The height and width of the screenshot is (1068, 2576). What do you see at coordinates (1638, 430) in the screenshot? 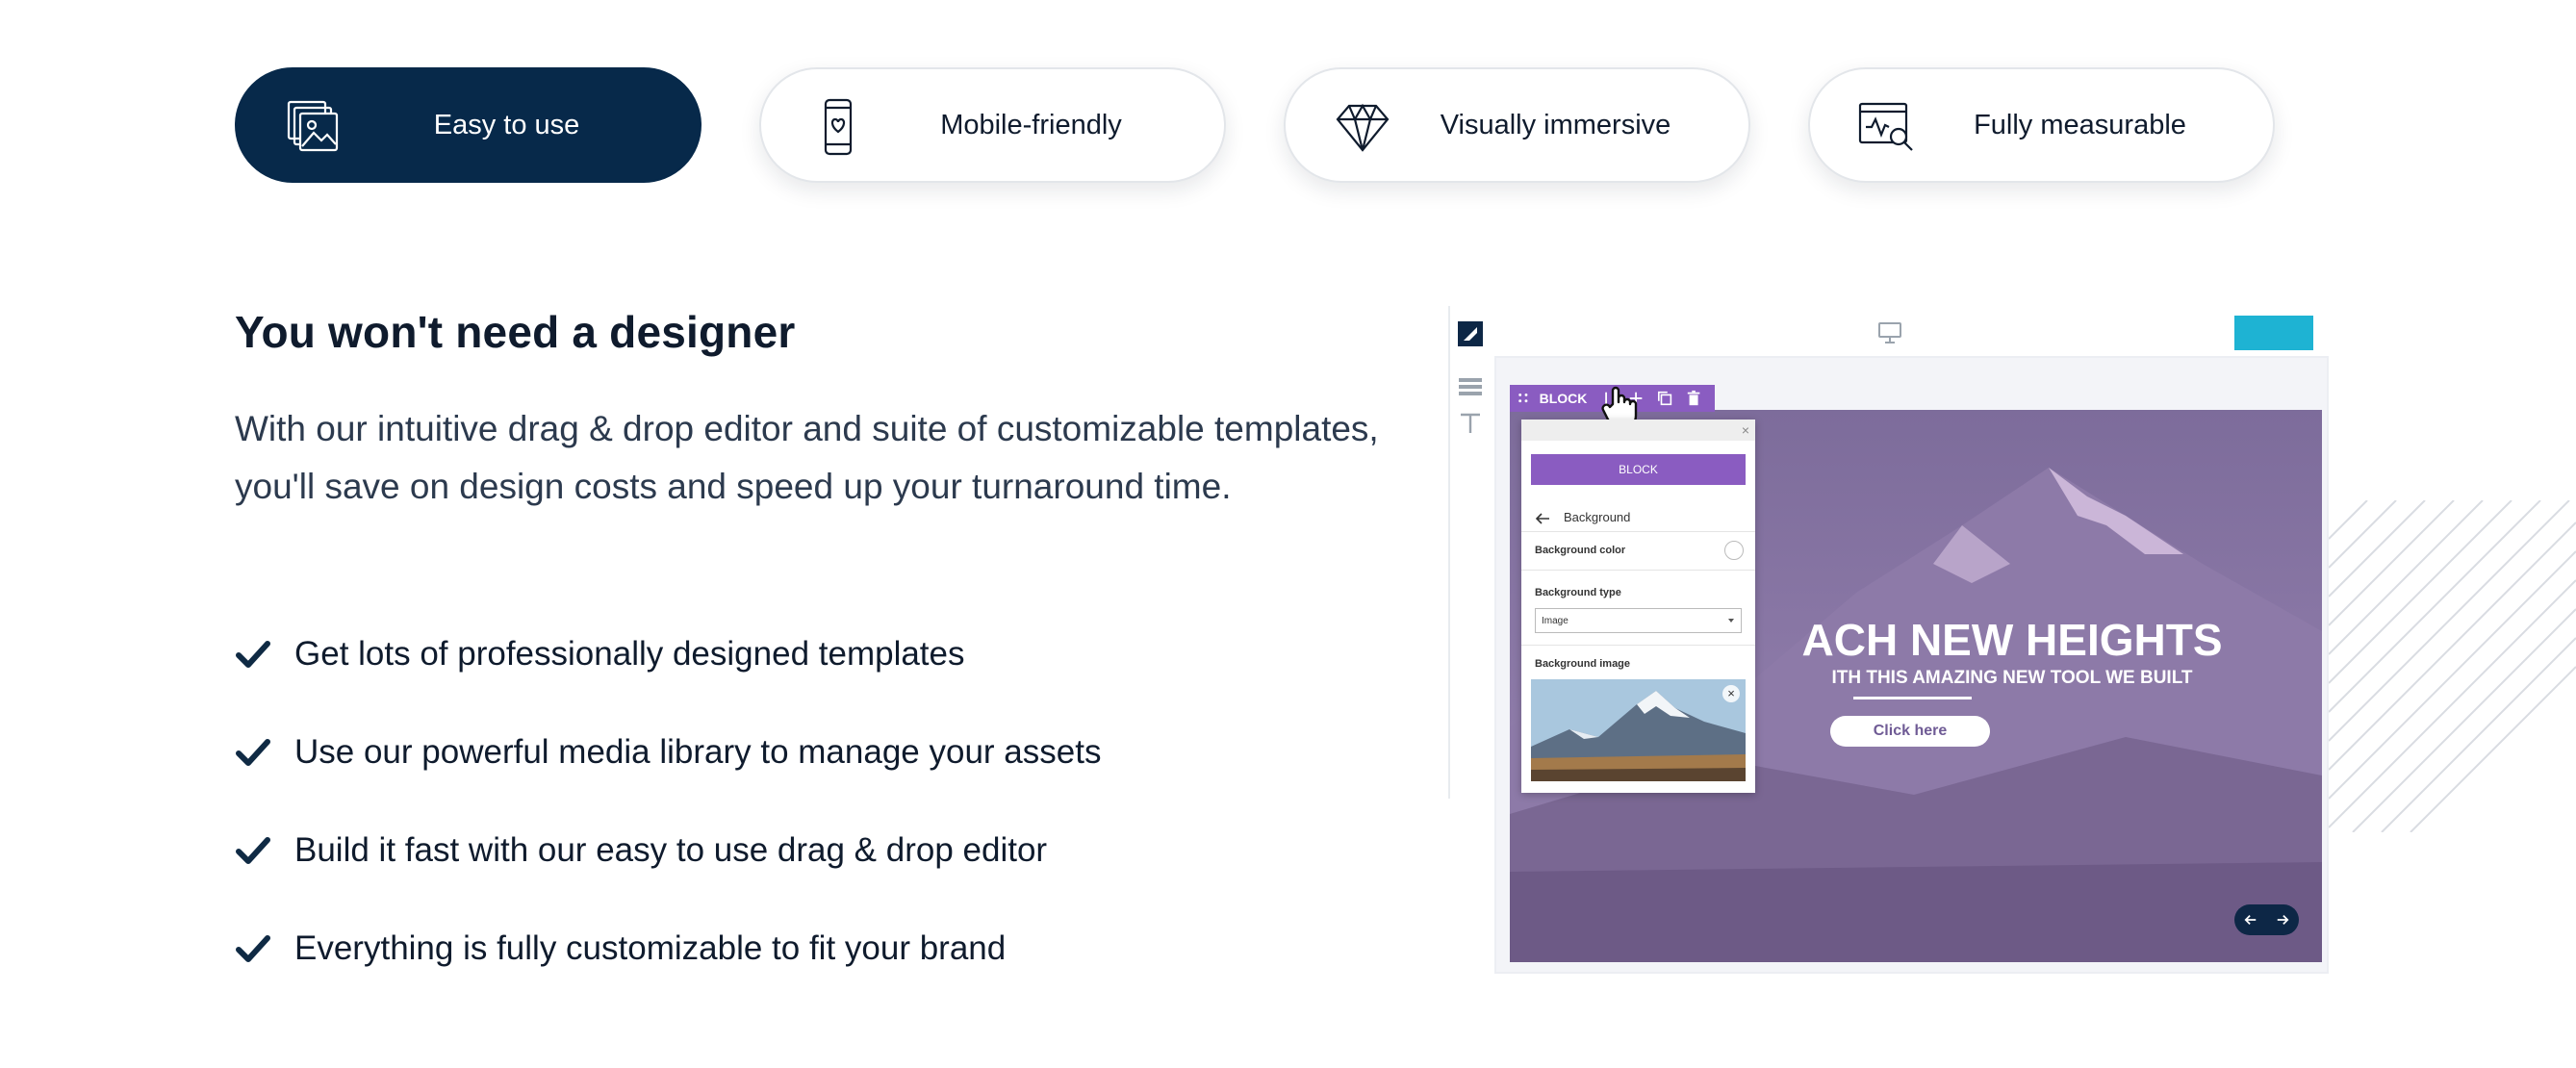
I see `panel-drag-bar` at bounding box center [1638, 430].